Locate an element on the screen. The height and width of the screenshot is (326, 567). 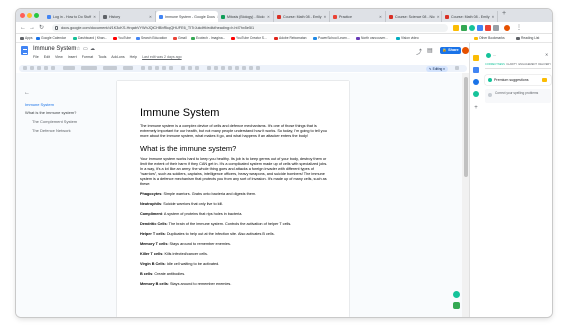
cloud-saved-icon: ☁ is located at coordinates (92, 49).